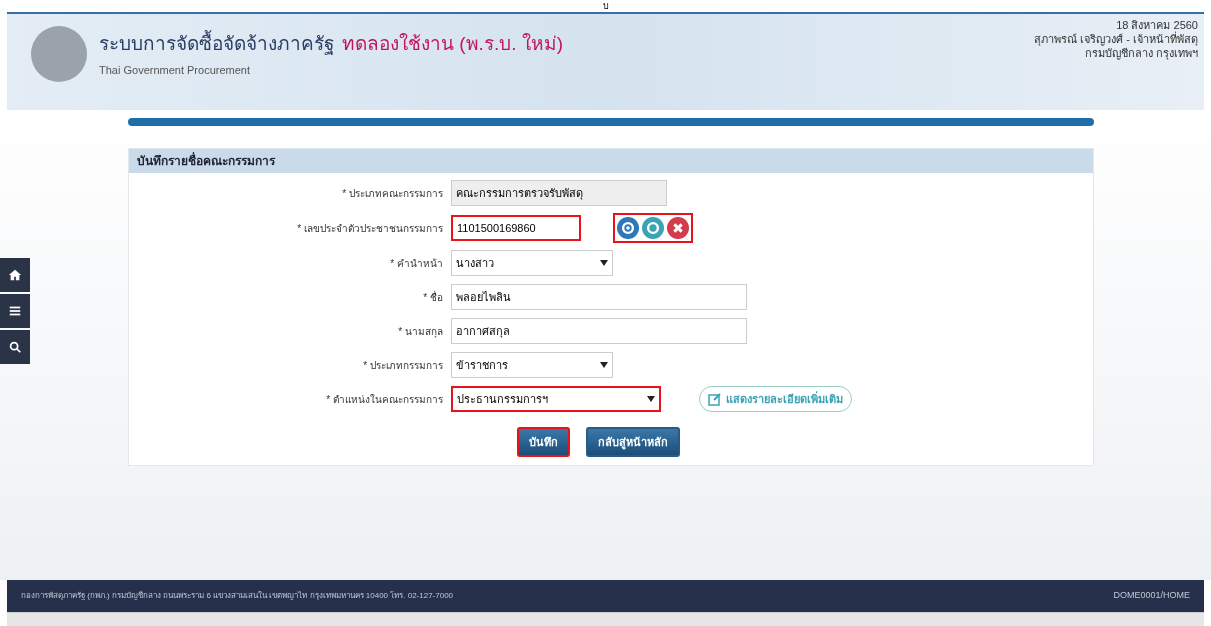  I want to click on home-icon, so click(15, 275).